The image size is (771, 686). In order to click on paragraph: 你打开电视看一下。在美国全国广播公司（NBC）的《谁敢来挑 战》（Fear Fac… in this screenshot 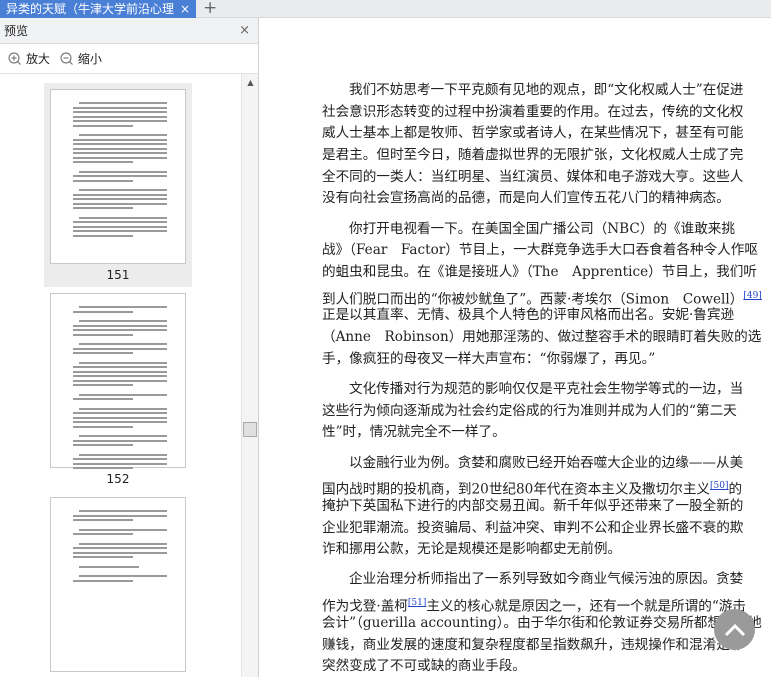, I will do `click(542, 295)`.